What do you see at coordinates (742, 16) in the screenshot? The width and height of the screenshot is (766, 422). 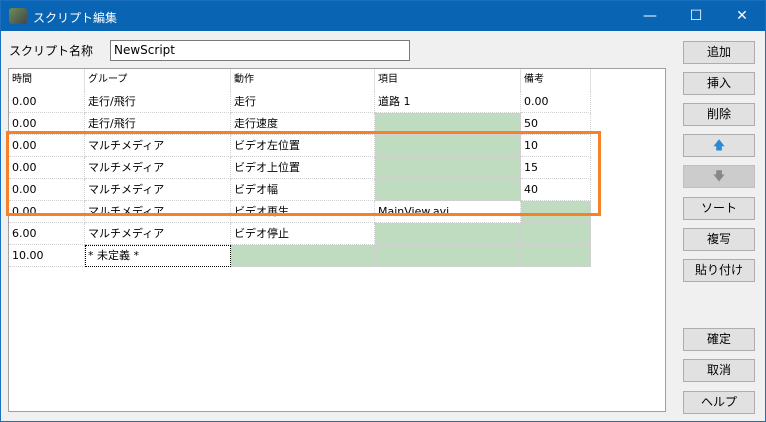 I see `close-button: ✕` at bounding box center [742, 16].